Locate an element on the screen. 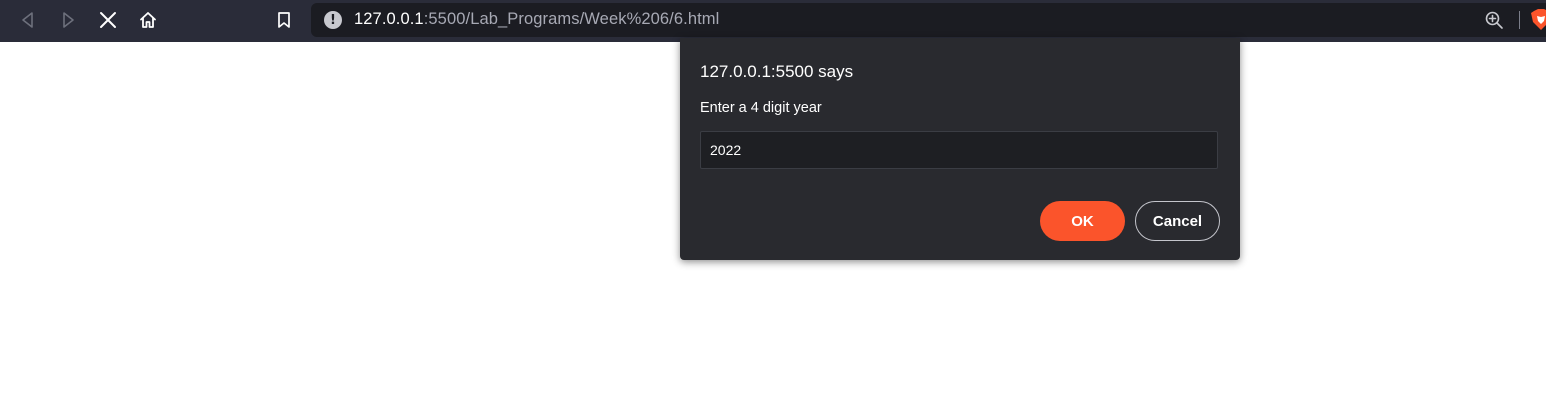 This screenshot has height=416, width=1546. forward-button is located at coordinates (68, 20).